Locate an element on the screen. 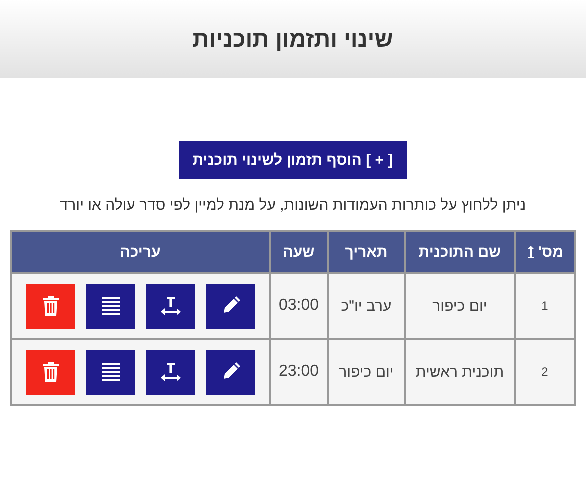 The image size is (586, 483). sort-hint: ניתן ללחוץ על כותרות העמודות השונות, על מנת למיין לפי סדר עולה או יורד is located at coordinates (293, 205).